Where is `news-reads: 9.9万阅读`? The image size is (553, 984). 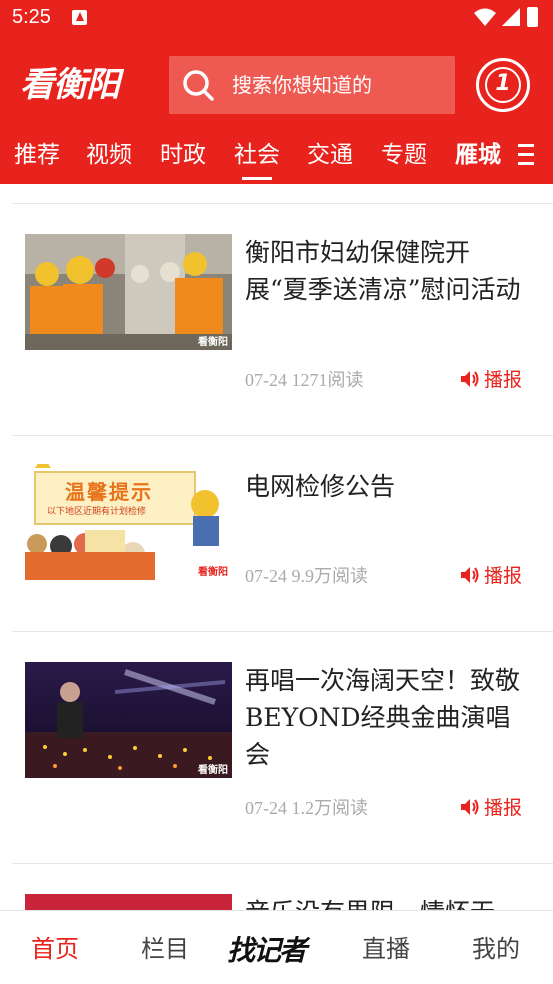
news-reads: 9.9万阅读 is located at coordinates (330, 576).